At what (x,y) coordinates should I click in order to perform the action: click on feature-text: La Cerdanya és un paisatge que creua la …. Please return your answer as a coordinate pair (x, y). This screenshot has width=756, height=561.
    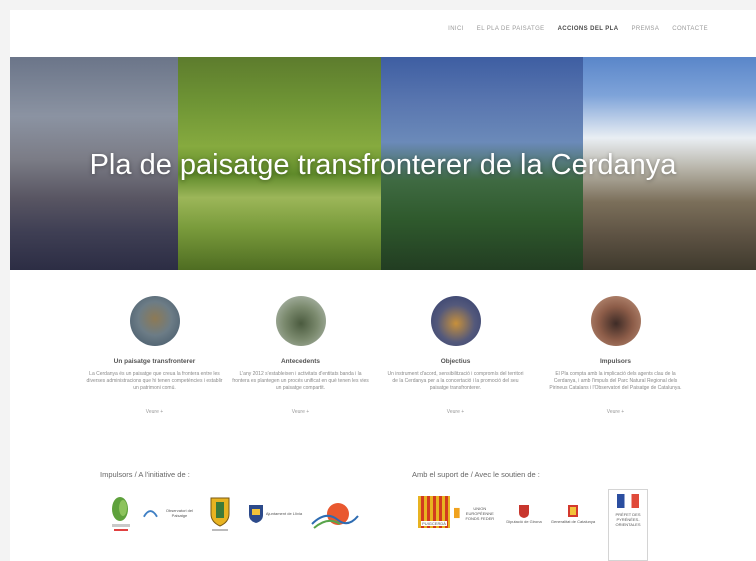
    Looking at the image, I should click on (154, 381).